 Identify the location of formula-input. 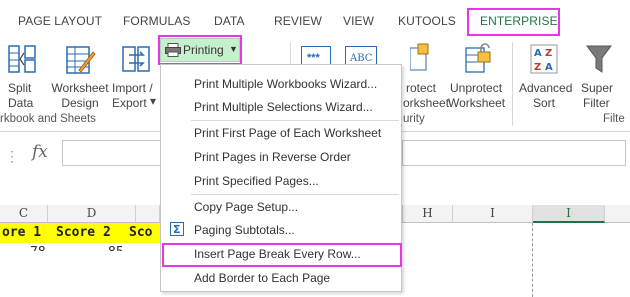
(112, 153).